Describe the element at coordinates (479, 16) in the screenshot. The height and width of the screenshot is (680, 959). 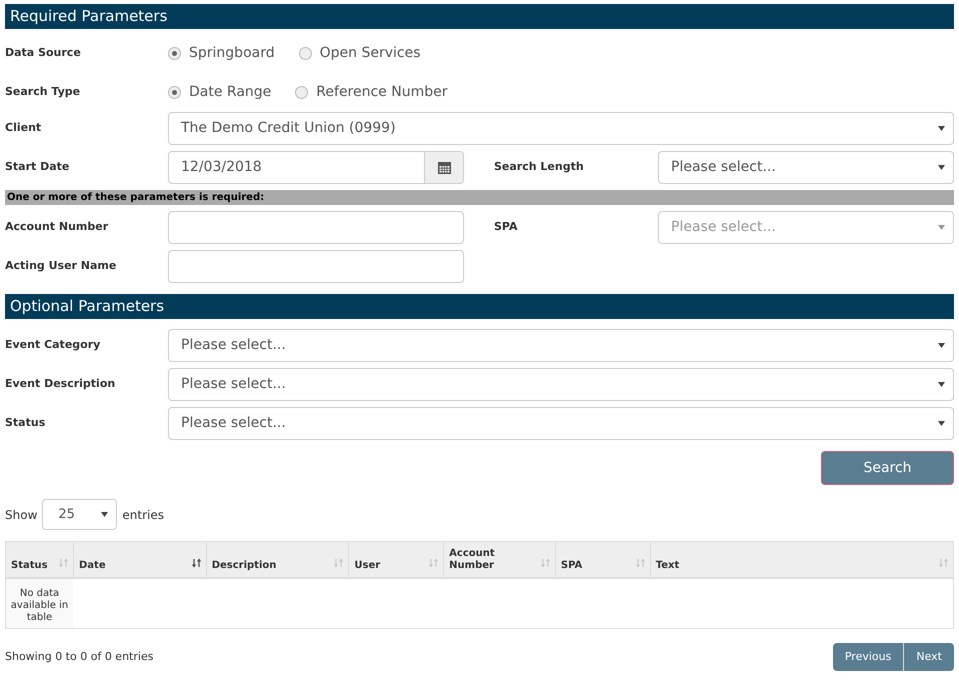
I see `section-header: Required Parameters` at that location.